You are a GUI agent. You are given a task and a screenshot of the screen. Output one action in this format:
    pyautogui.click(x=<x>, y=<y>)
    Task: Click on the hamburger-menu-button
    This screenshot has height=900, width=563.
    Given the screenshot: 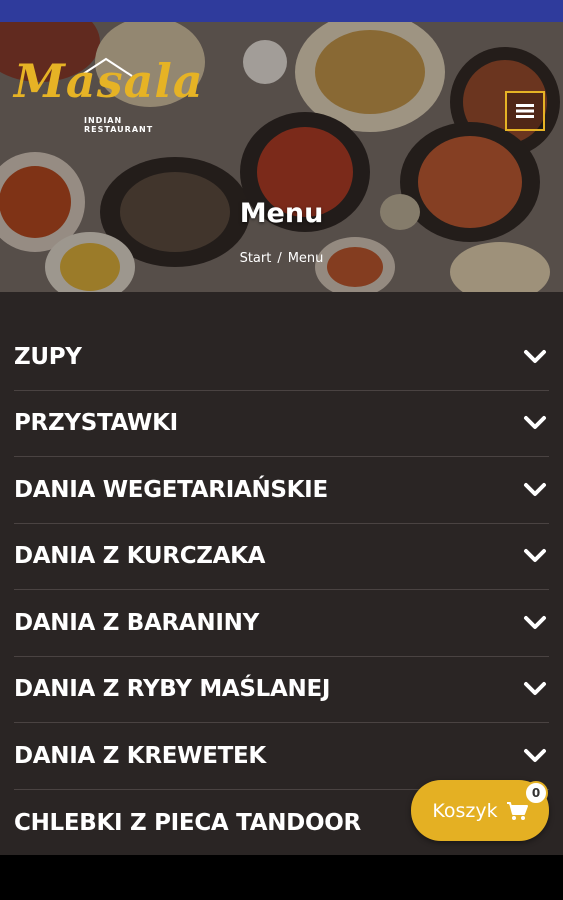 What is the action you would take?
    pyautogui.click(x=525, y=111)
    